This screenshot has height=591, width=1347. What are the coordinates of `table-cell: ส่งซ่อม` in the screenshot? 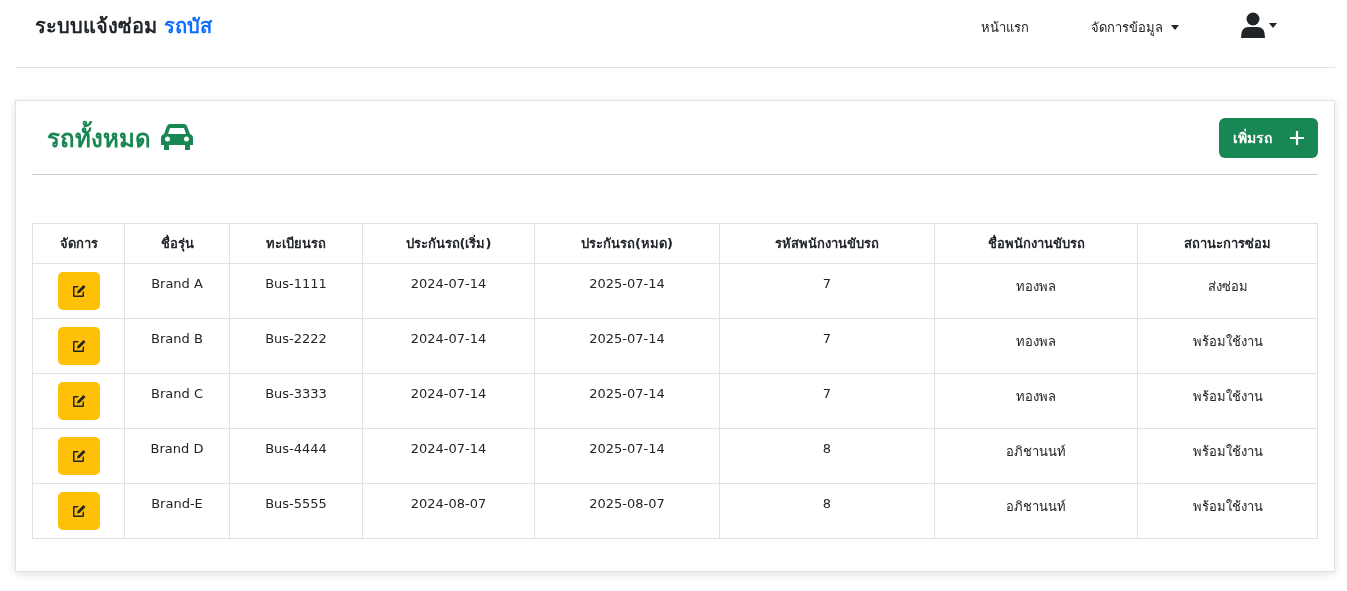 It's located at (1227, 291).